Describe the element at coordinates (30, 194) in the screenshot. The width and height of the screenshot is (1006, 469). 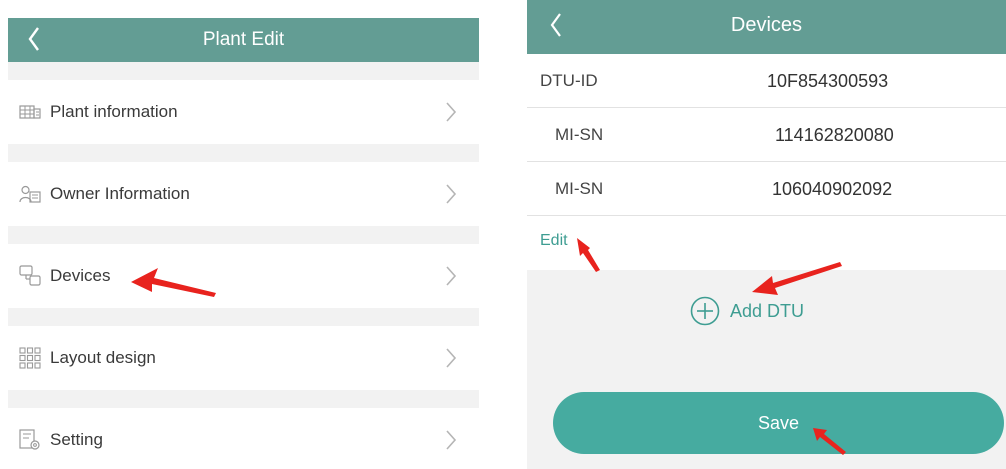
I see `owner-icon` at that location.